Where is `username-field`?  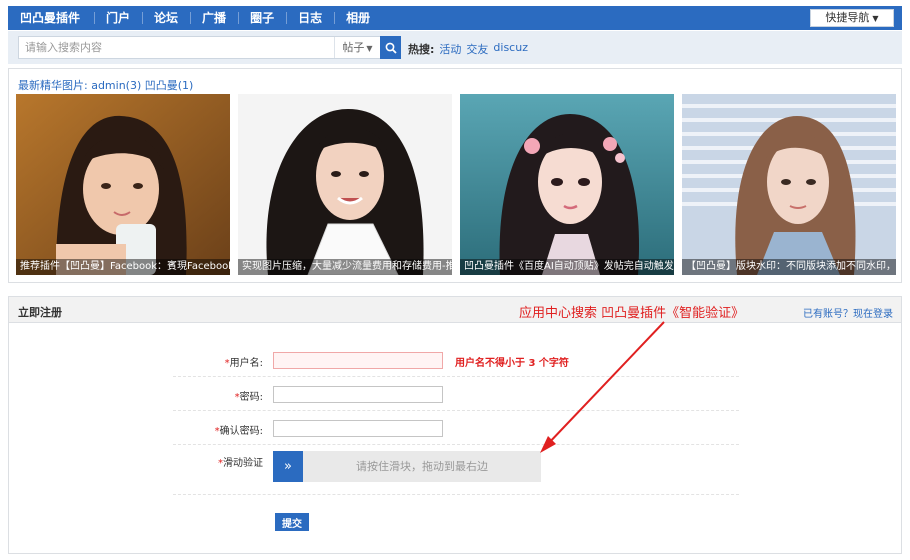
username-field is located at coordinates (358, 360).